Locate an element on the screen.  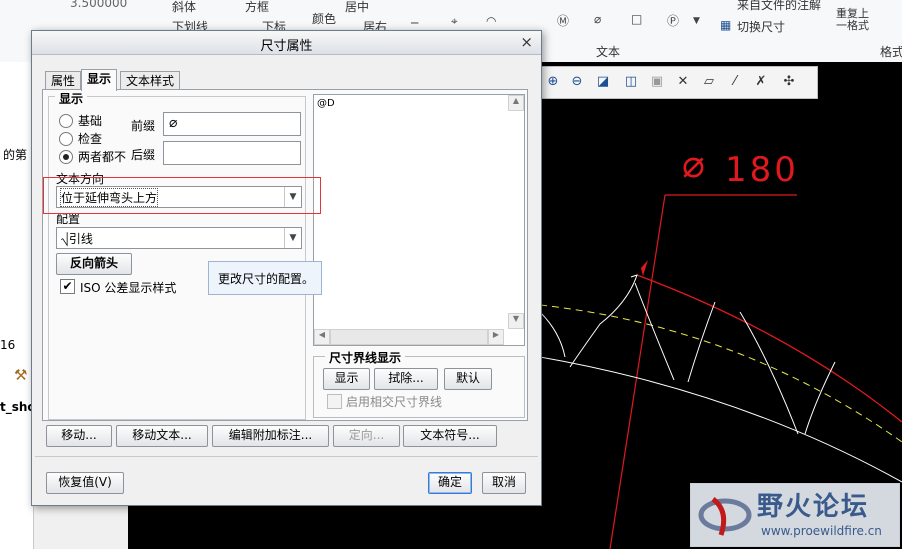
config-select: ⎷引线 ▼ is located at coordinates (179, 238).